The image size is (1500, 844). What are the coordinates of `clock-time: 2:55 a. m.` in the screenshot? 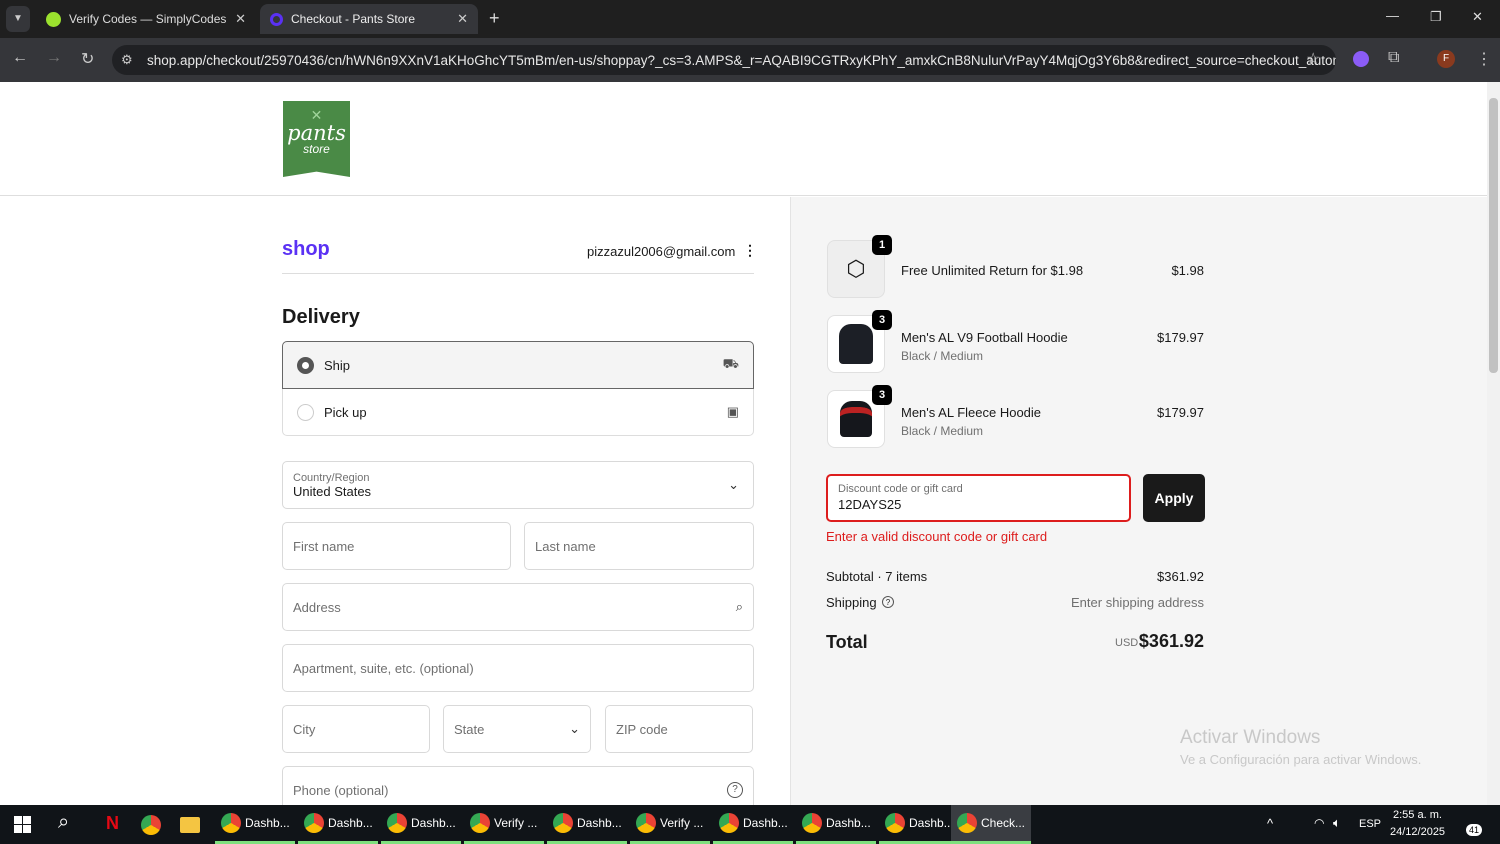 It's located at (1417, 815).